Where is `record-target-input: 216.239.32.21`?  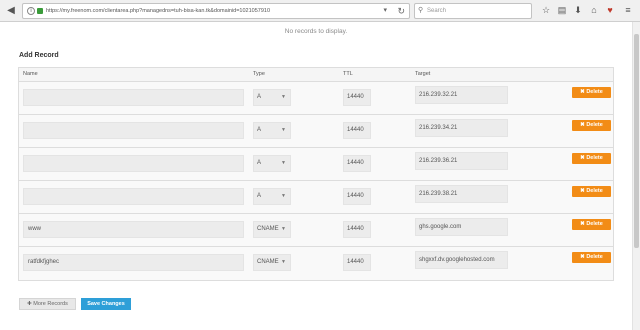
record-target-input: 216.239.32.21 is located at coordinates (461, 95).